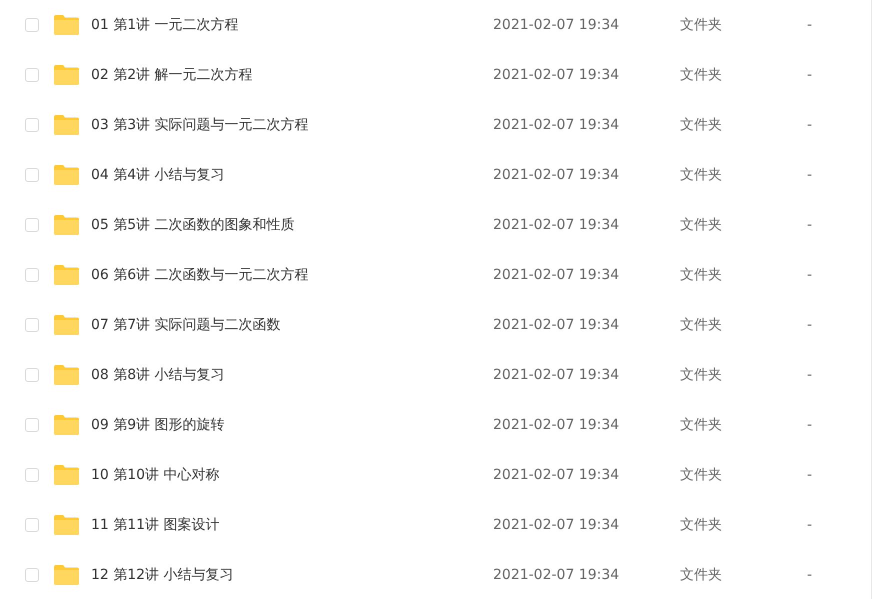  Describe the element at coordinates (292, 475) in the screenshot. I see `file-name: 10 第10讲 中心对称` at that location.